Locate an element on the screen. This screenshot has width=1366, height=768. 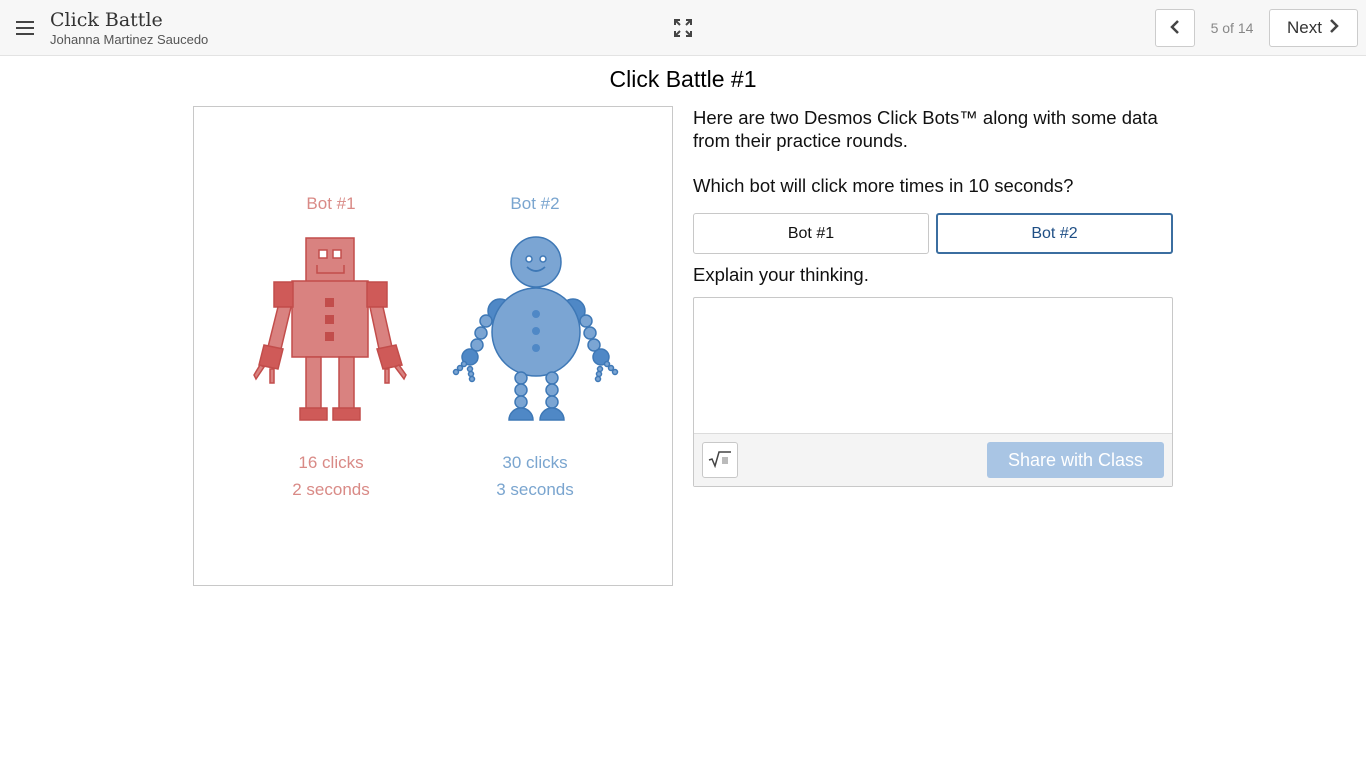
answer-box: Share with Class is located at coordinates (933, 392).